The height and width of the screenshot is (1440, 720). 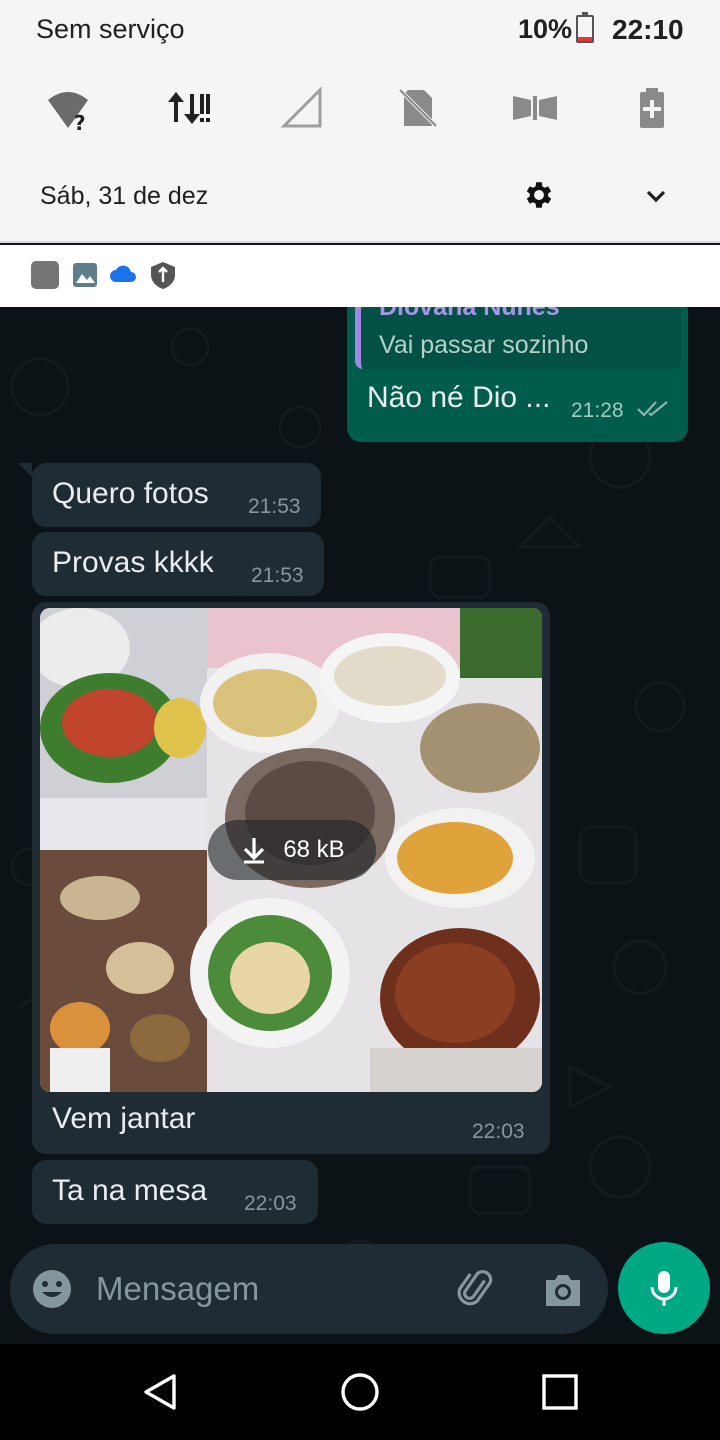 I want to click on download-button: 68 kB, so click(x=292, y=850).